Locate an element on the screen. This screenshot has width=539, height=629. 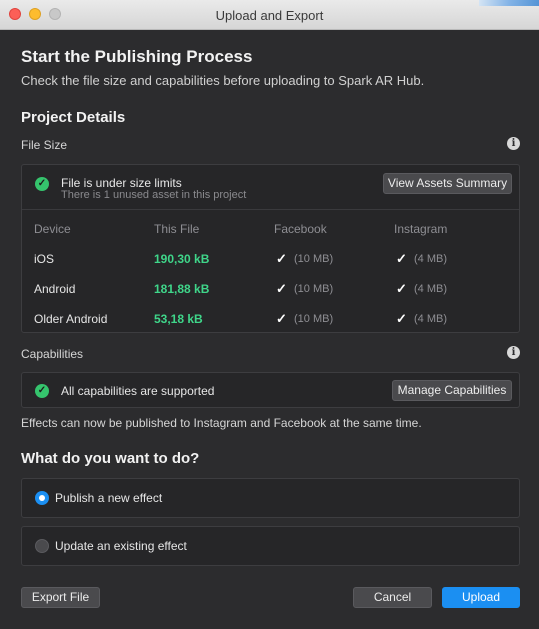
cancel-button: Cancel is located at coordinates (392, 597).